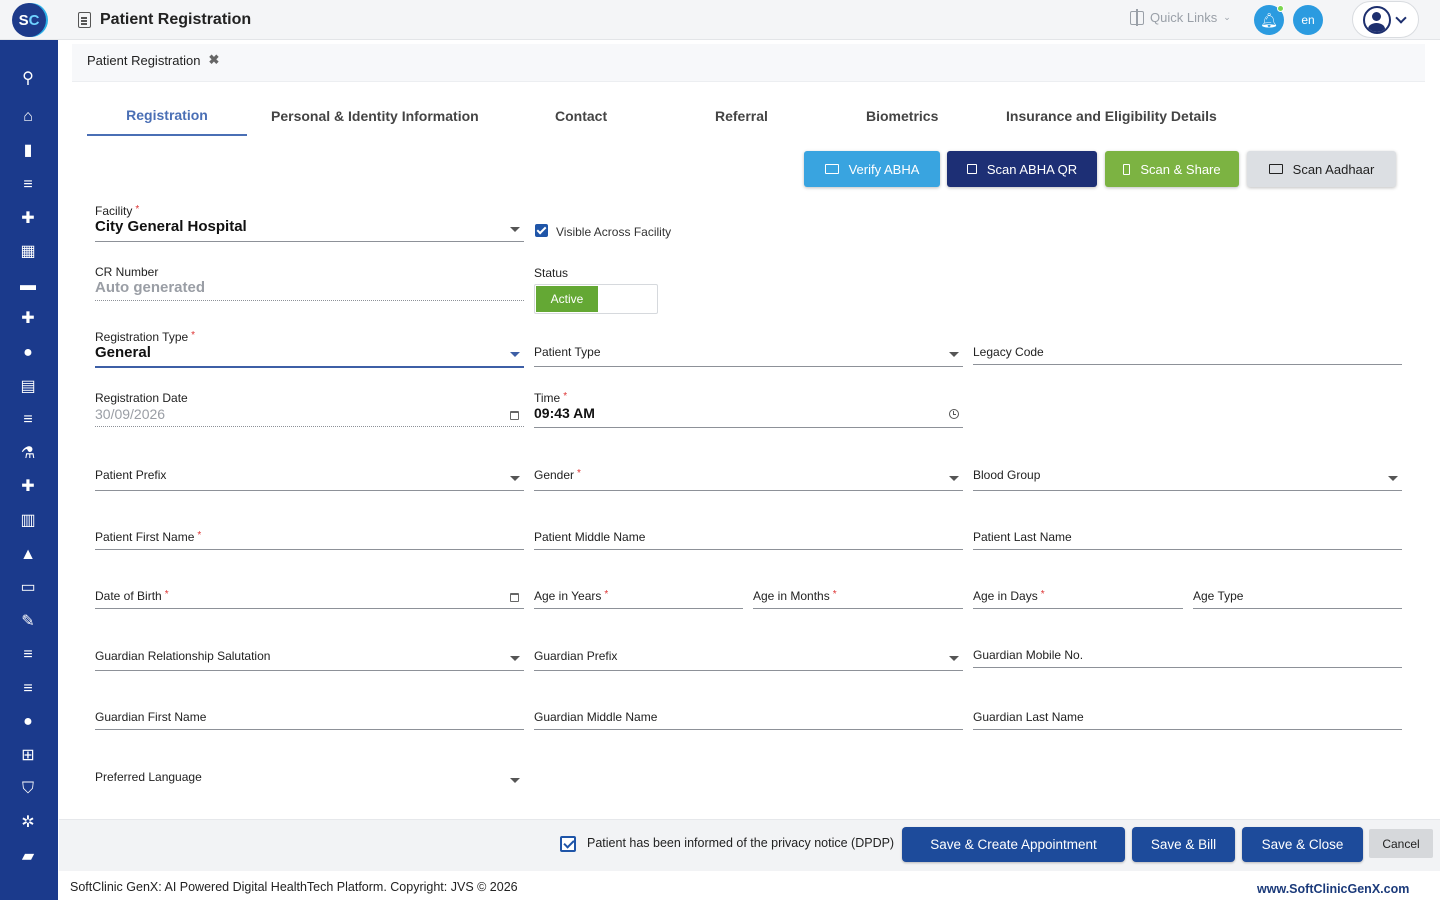 This screenshot has width=1440, height=900. Describe the element at coordinates (28, 219) in the screenshot. I see `medical-bag-icon: ✚` at that location.